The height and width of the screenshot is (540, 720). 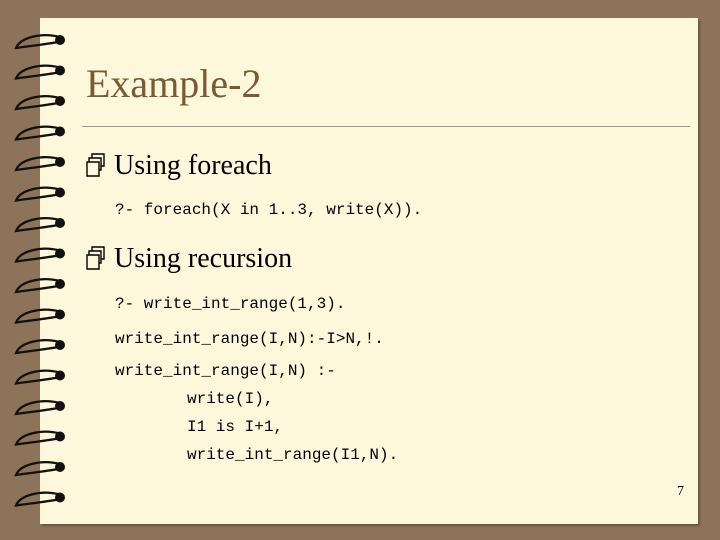 I want to click on code-rule-head: write_int_range(I,N) :-, so click(x=225, y=371).